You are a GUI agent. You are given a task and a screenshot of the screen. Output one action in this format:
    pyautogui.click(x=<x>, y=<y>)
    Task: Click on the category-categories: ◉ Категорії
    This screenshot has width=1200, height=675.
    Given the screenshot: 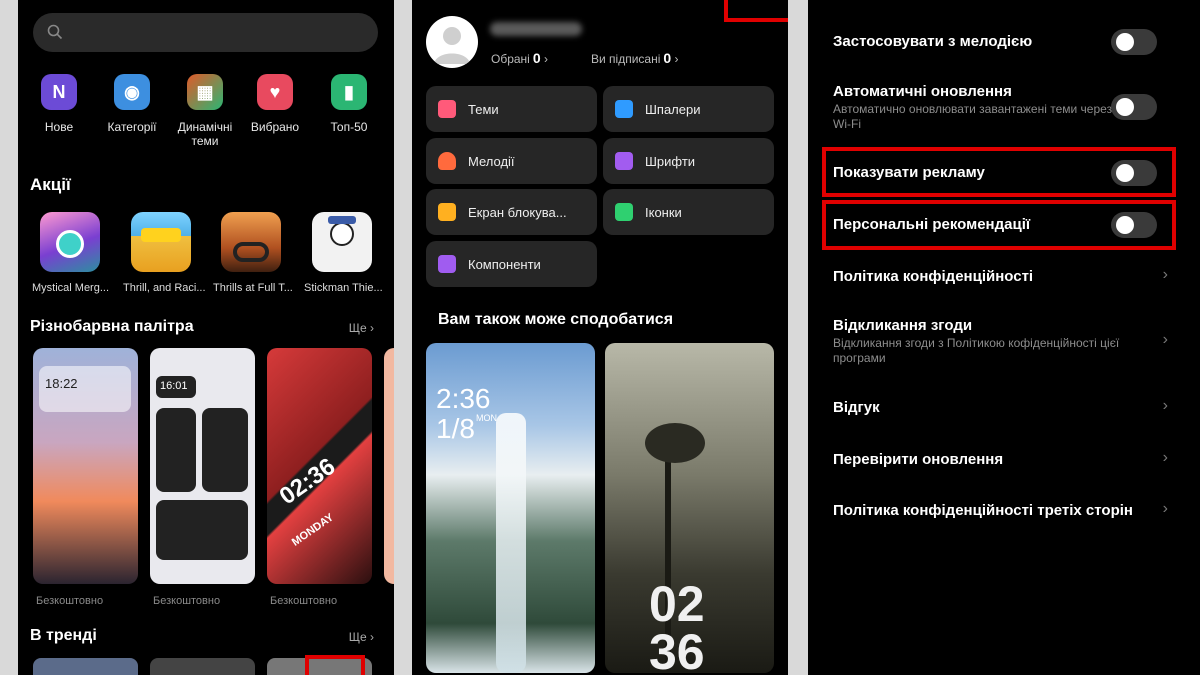 What is the action you would take?
    pyautogui.click(x=132, y=104)
    